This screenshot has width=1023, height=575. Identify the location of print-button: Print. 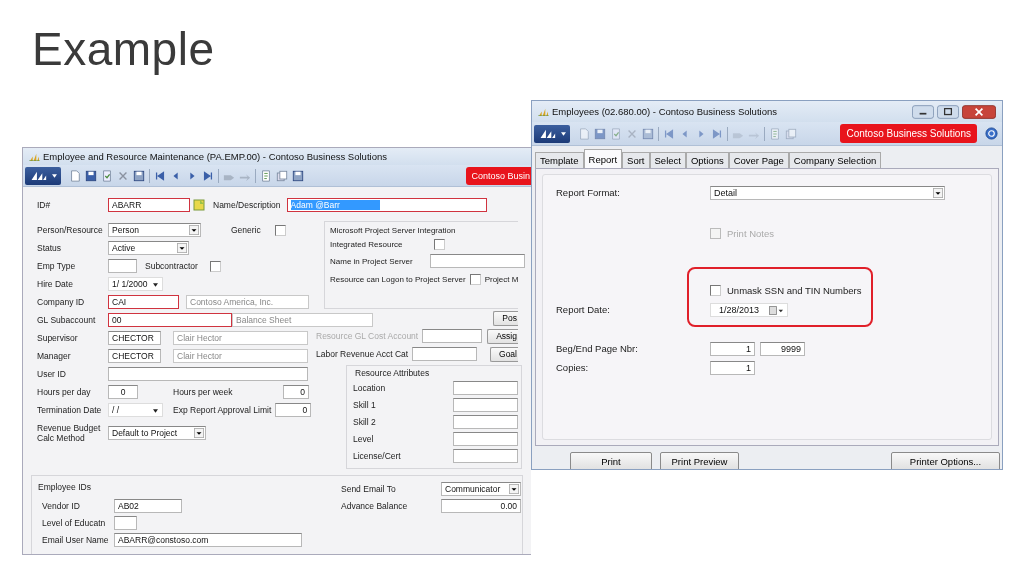
(611, 460).